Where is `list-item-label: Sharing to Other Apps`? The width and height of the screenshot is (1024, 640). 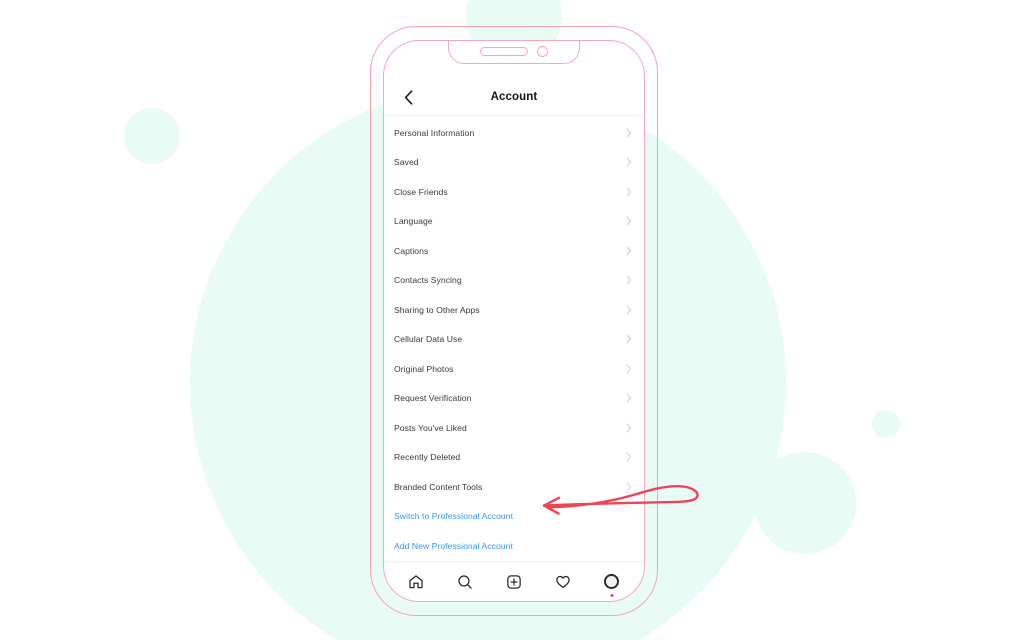
list-item-label: Sharing to Other Apps is located at coordinates (437, 309).